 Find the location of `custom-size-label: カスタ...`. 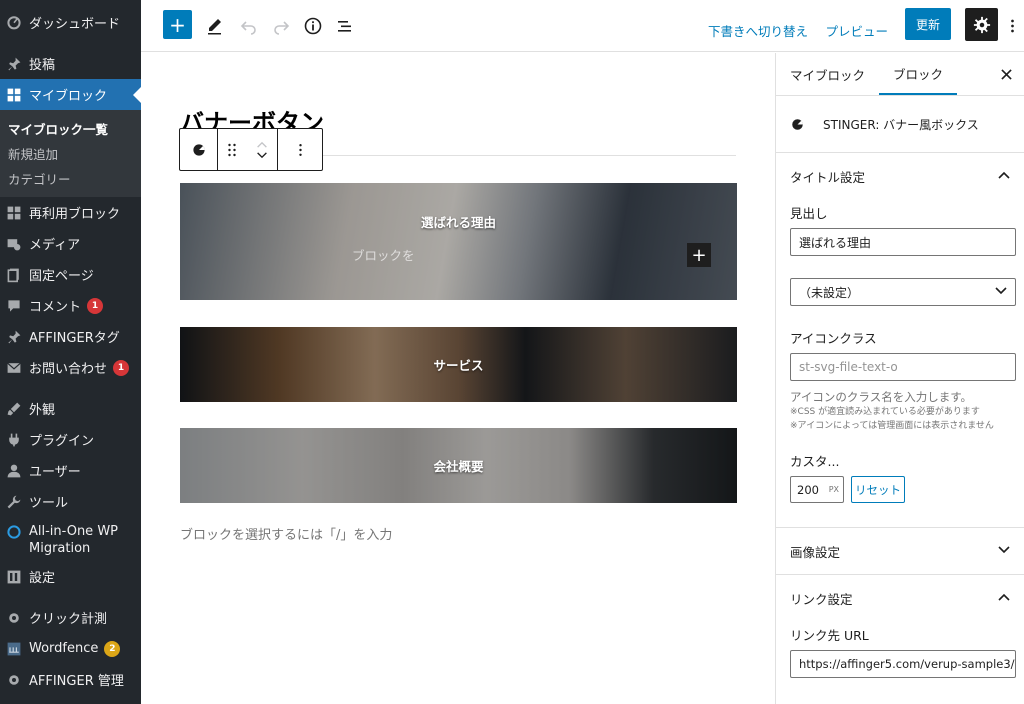

custom-size-label: カスタ... is located at coordinates (815, 461).